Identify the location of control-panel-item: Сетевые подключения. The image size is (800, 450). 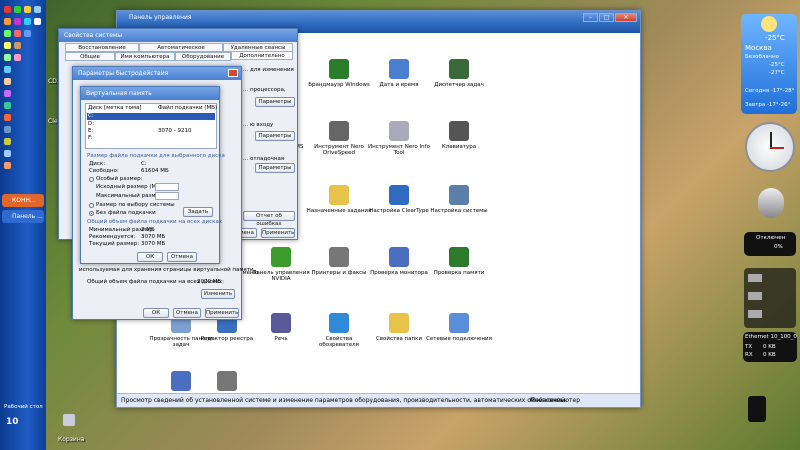
(459, 327).